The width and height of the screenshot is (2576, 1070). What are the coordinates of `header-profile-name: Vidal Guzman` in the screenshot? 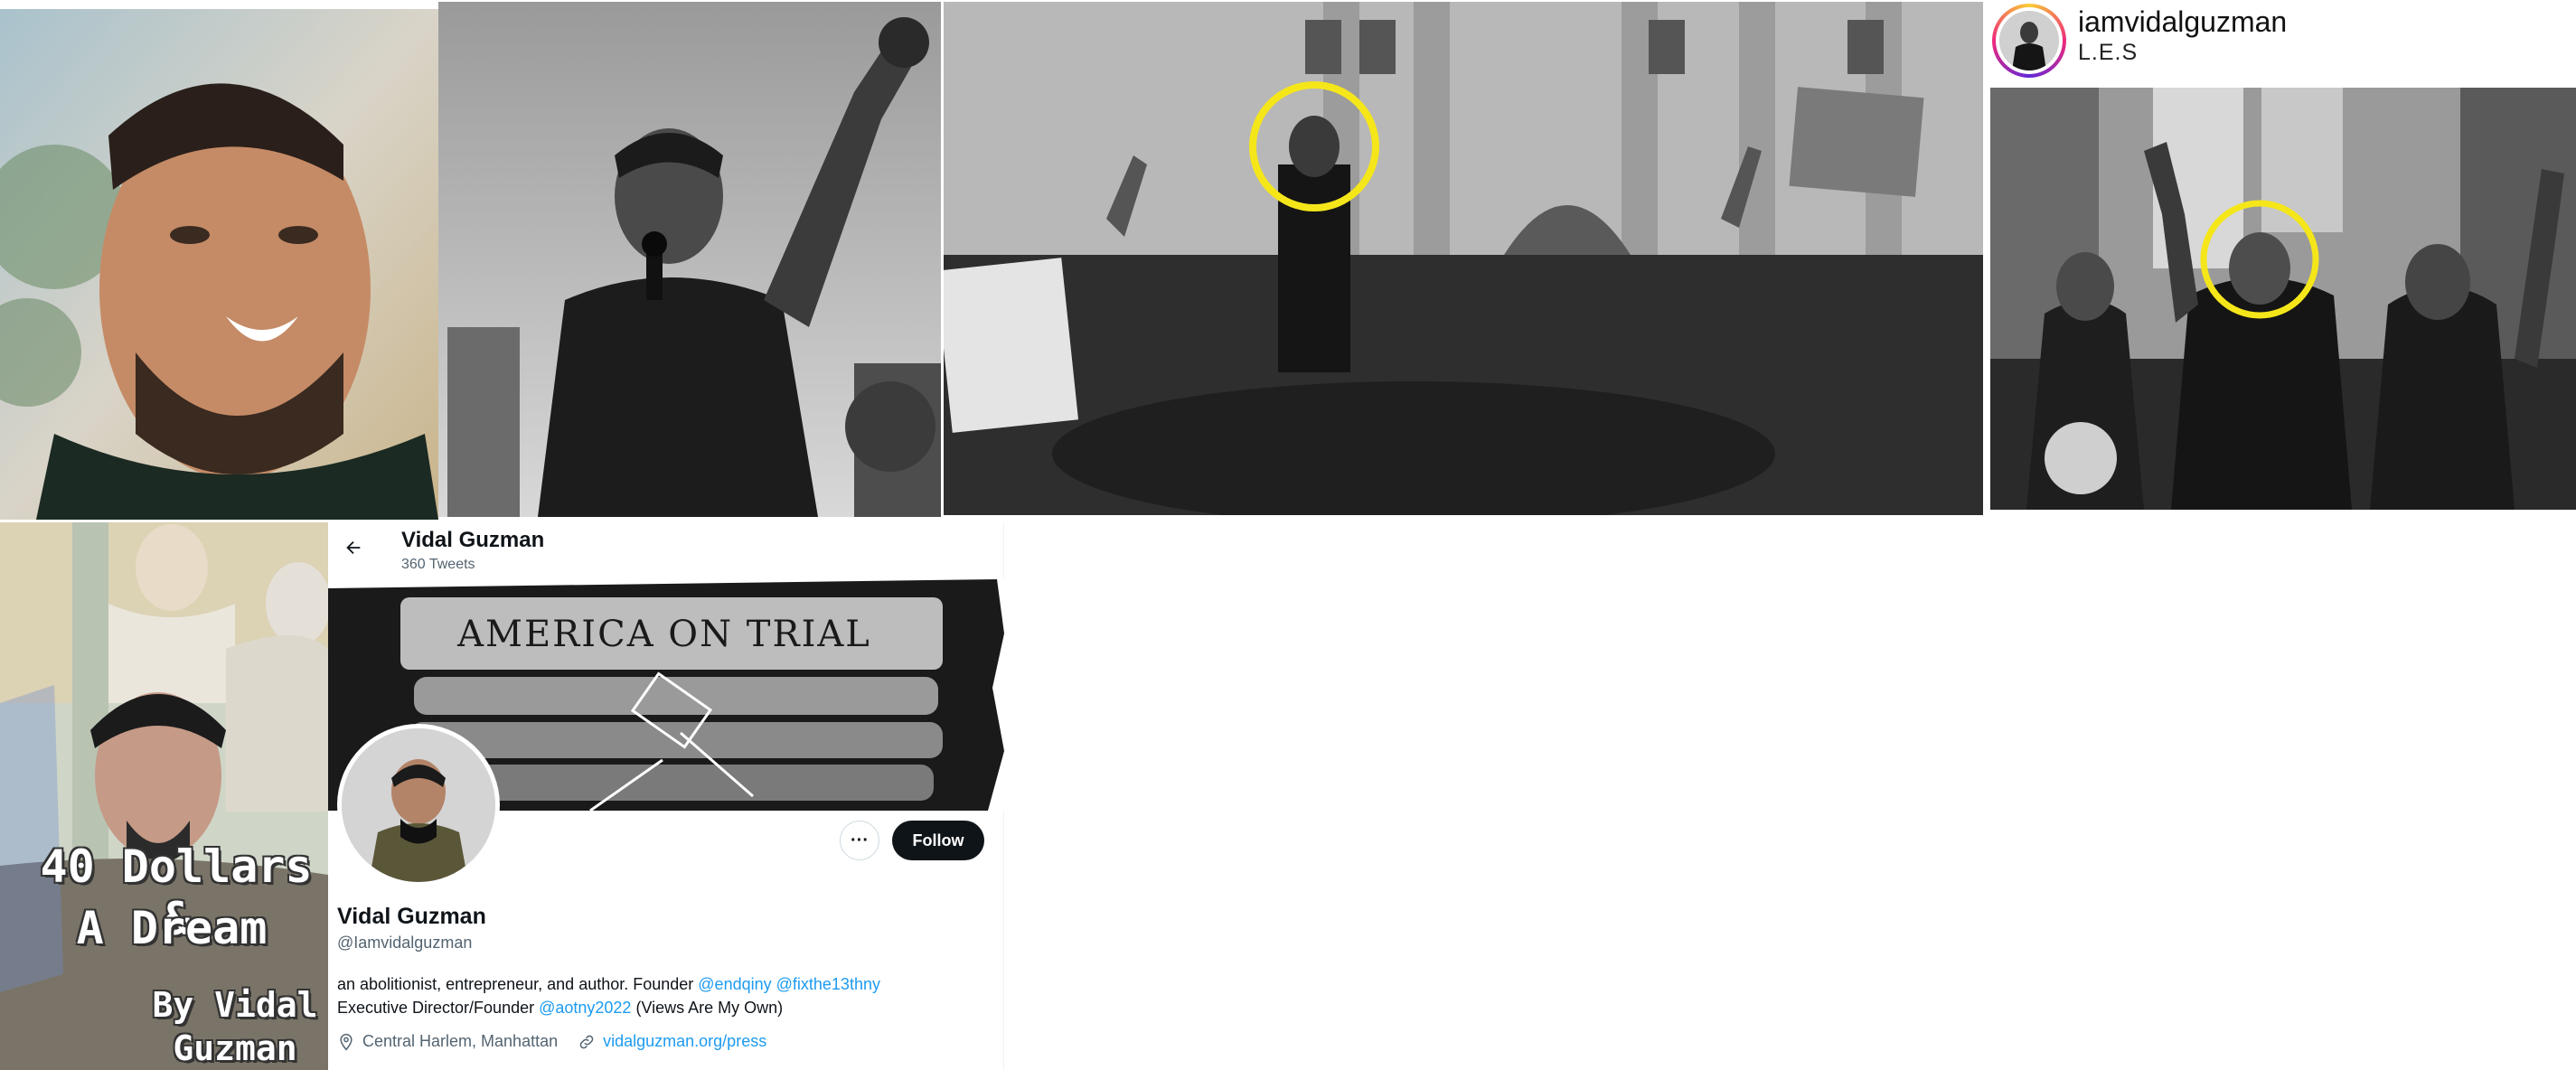 It's located at (473, 540).